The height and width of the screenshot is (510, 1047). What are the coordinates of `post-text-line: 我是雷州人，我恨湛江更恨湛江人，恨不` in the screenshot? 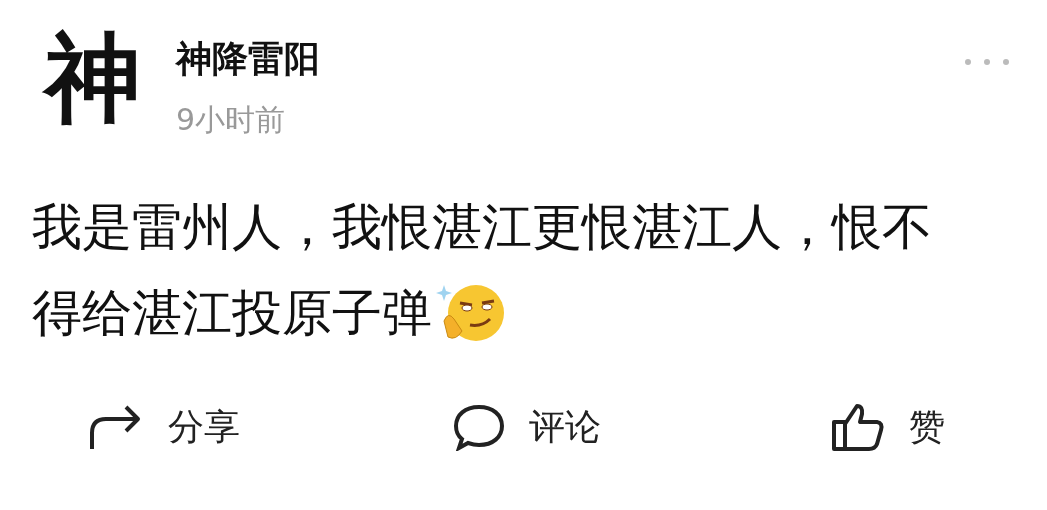 It's located at (482, 227).